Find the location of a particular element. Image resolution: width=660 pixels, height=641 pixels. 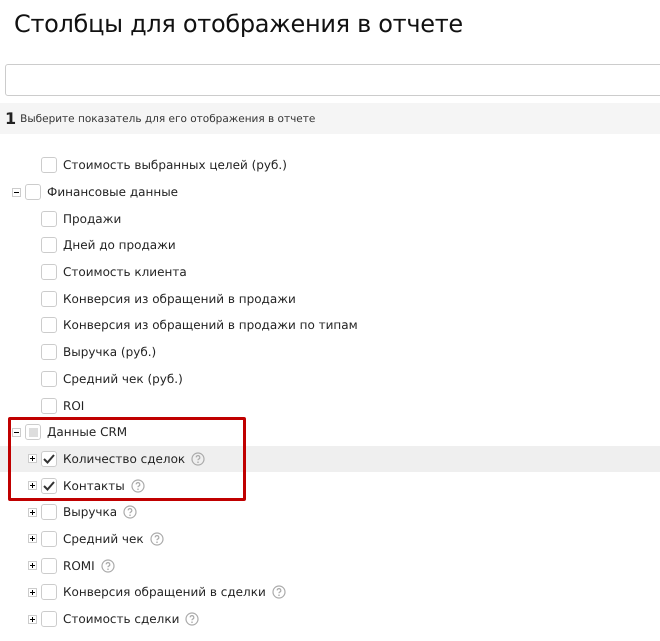

tree-item-label: Количество сделок is located at coordinates (124, 459).